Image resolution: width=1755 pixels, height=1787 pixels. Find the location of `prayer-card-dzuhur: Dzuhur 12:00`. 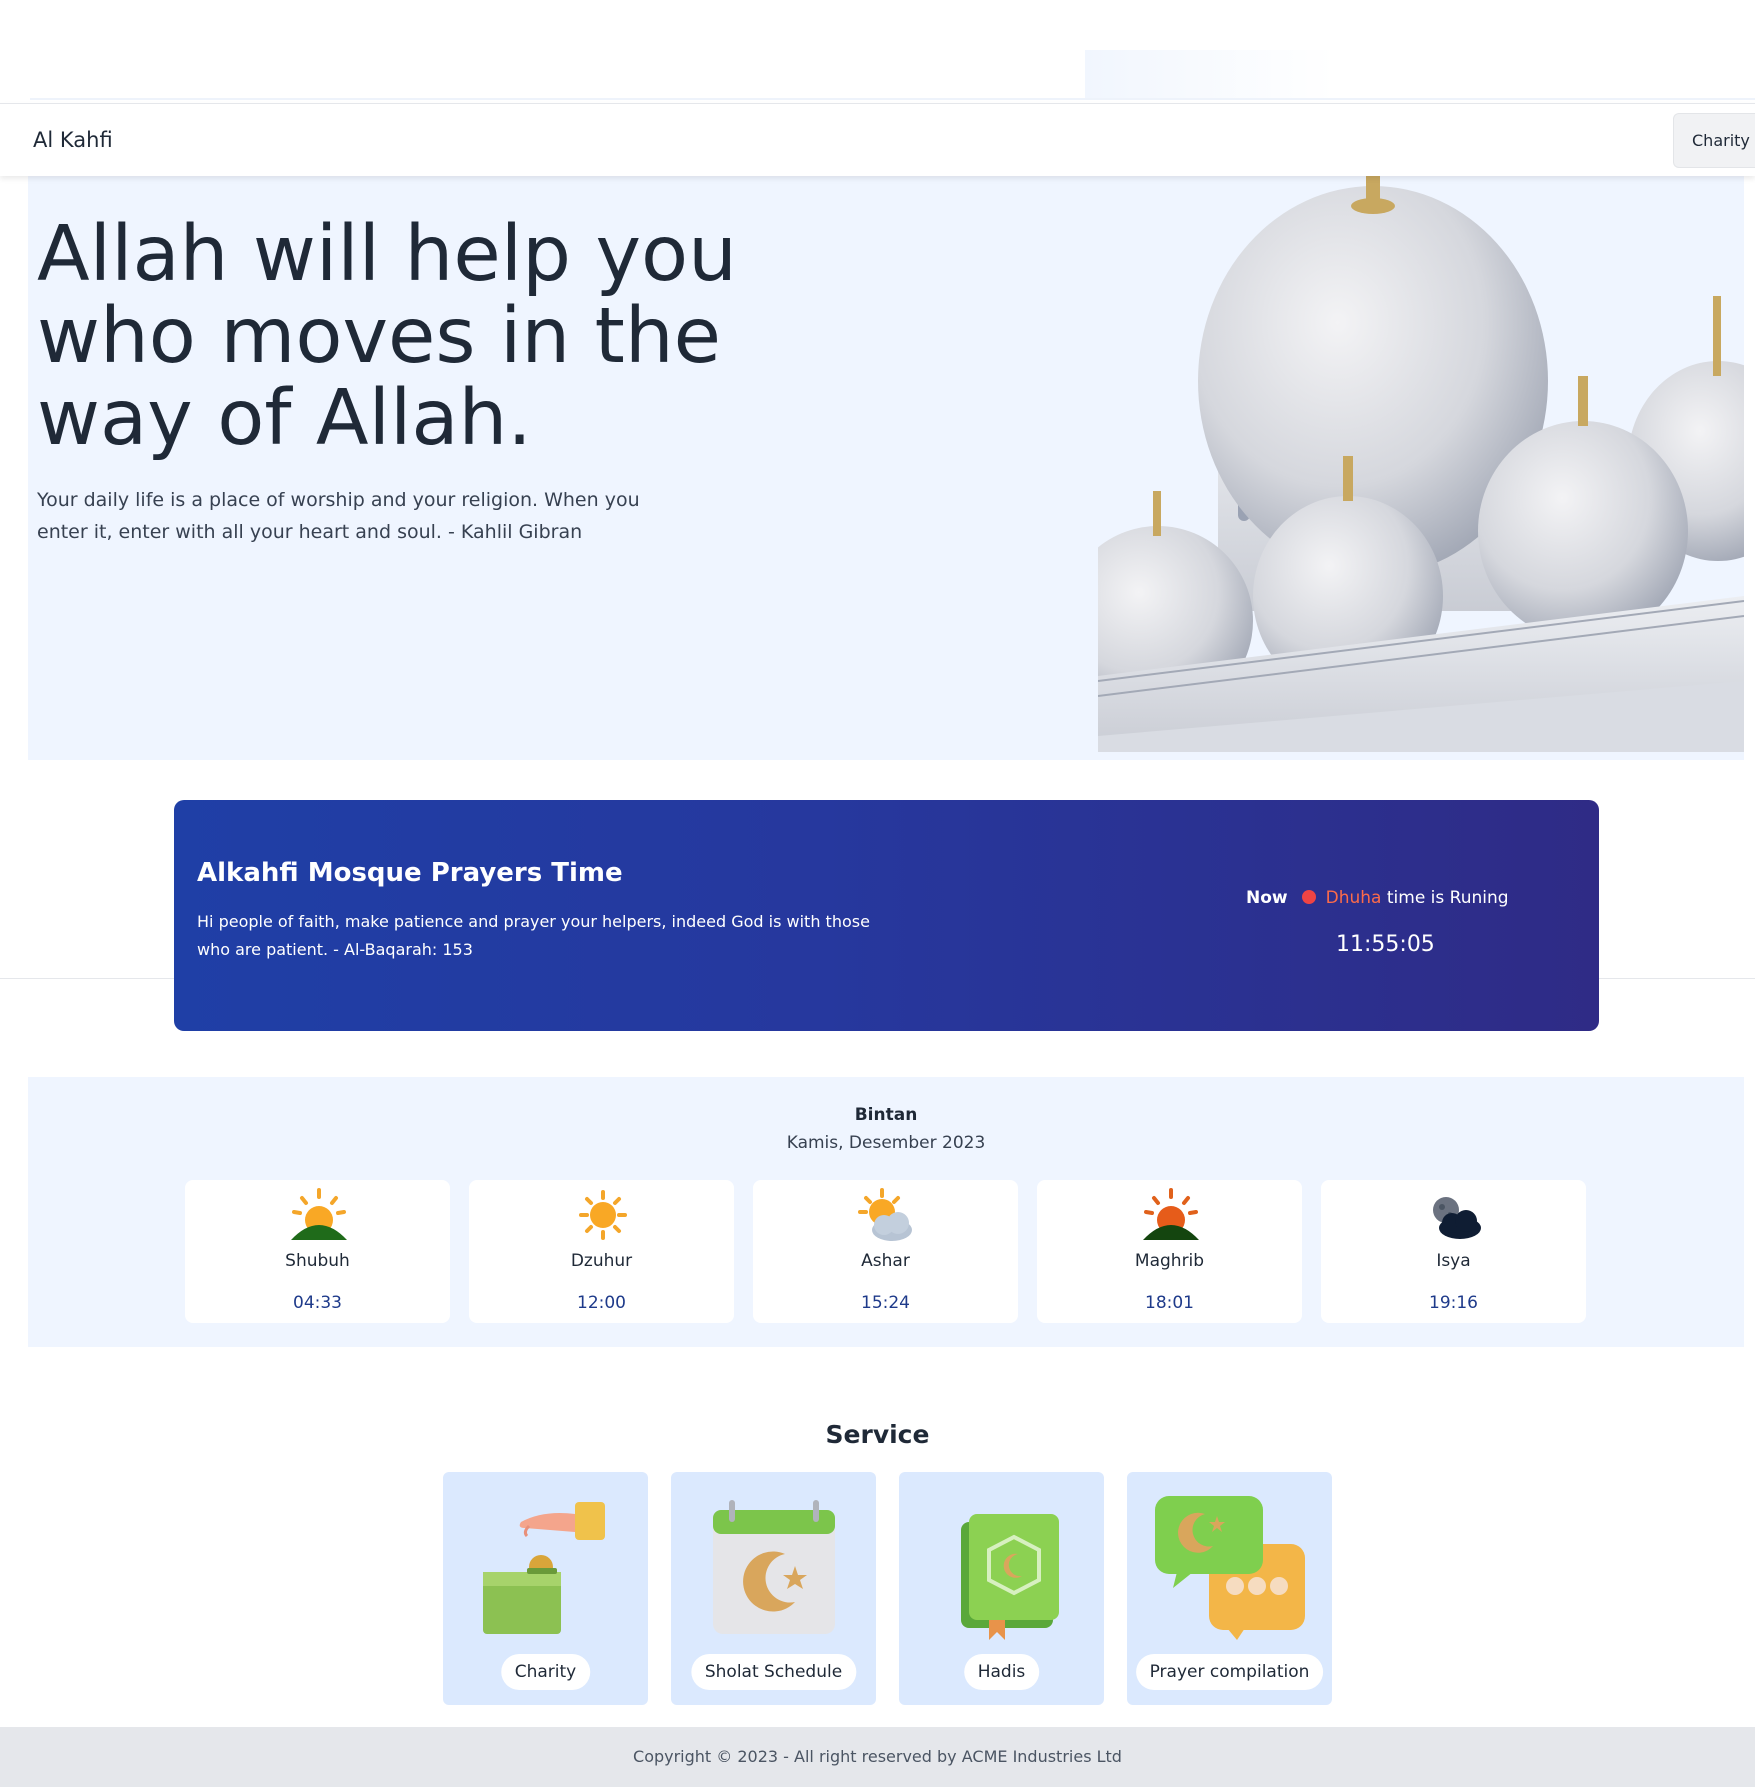

prayer-card-dzuhur: Dzuhur 12:00 is located at coordinates (601, 1251).